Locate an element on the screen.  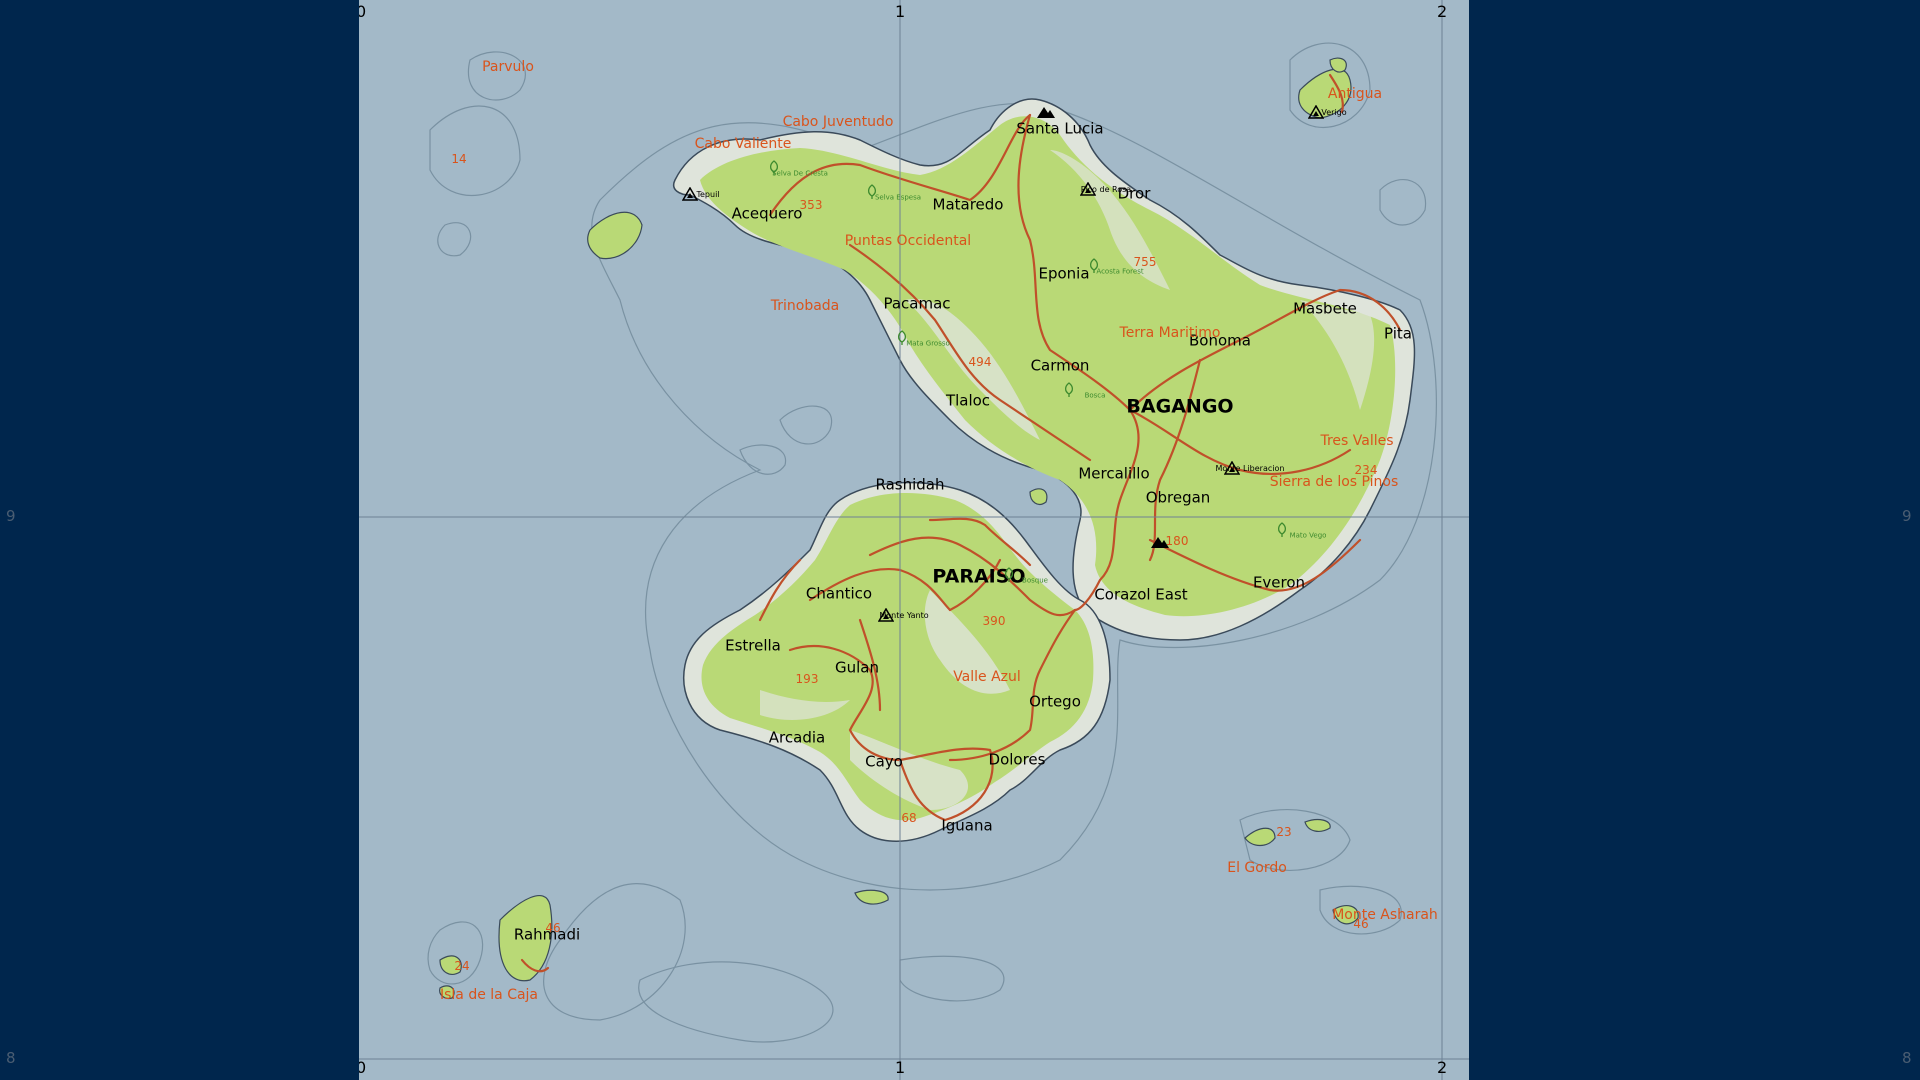
town-label-rashidah: Rashidah is located at coordinates (910, 485).